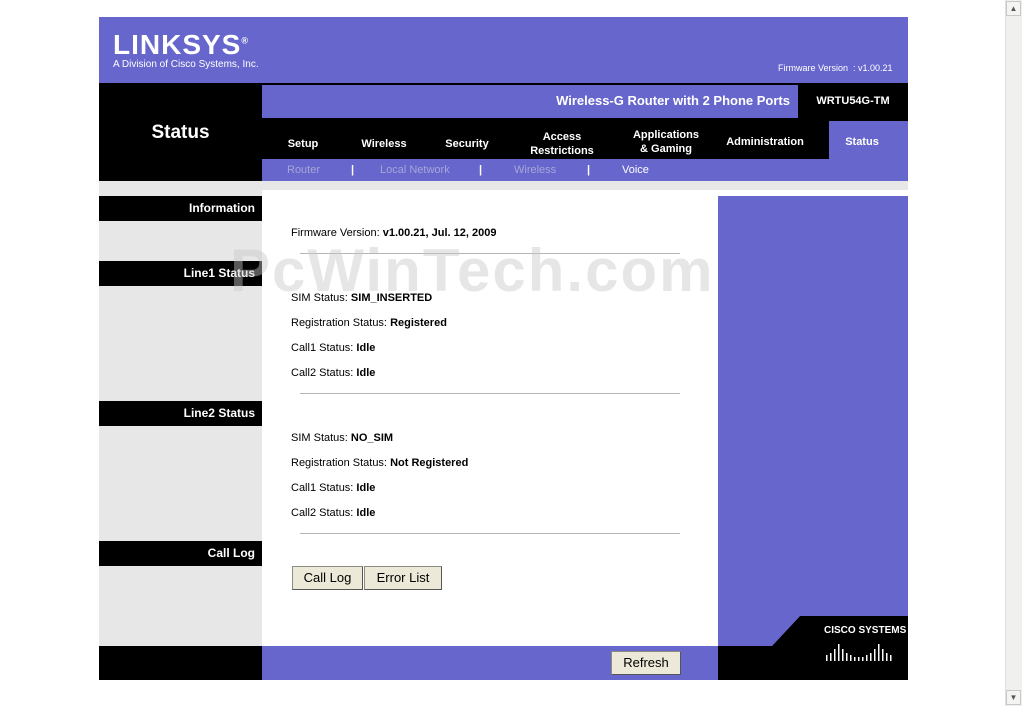  I want to click on tab-administration: Administration, so click(765, 142).